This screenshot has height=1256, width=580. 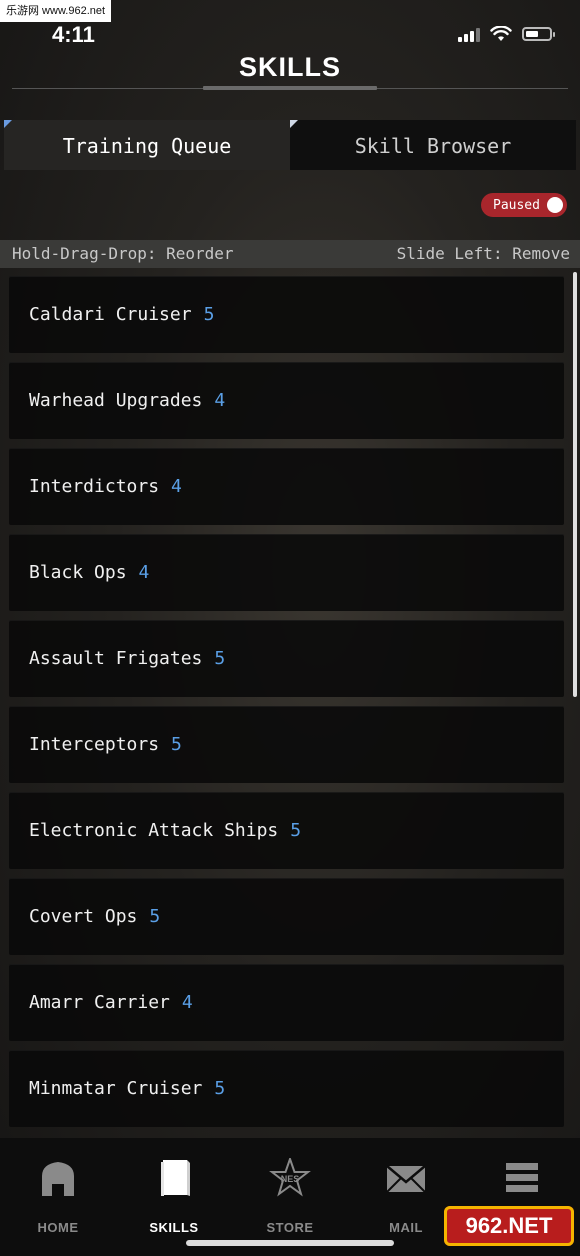 What do you see at coordinates (286, 572) in the screenshot?
I see `queue-item: Black Ops 4` at bounding box center [286, 572].